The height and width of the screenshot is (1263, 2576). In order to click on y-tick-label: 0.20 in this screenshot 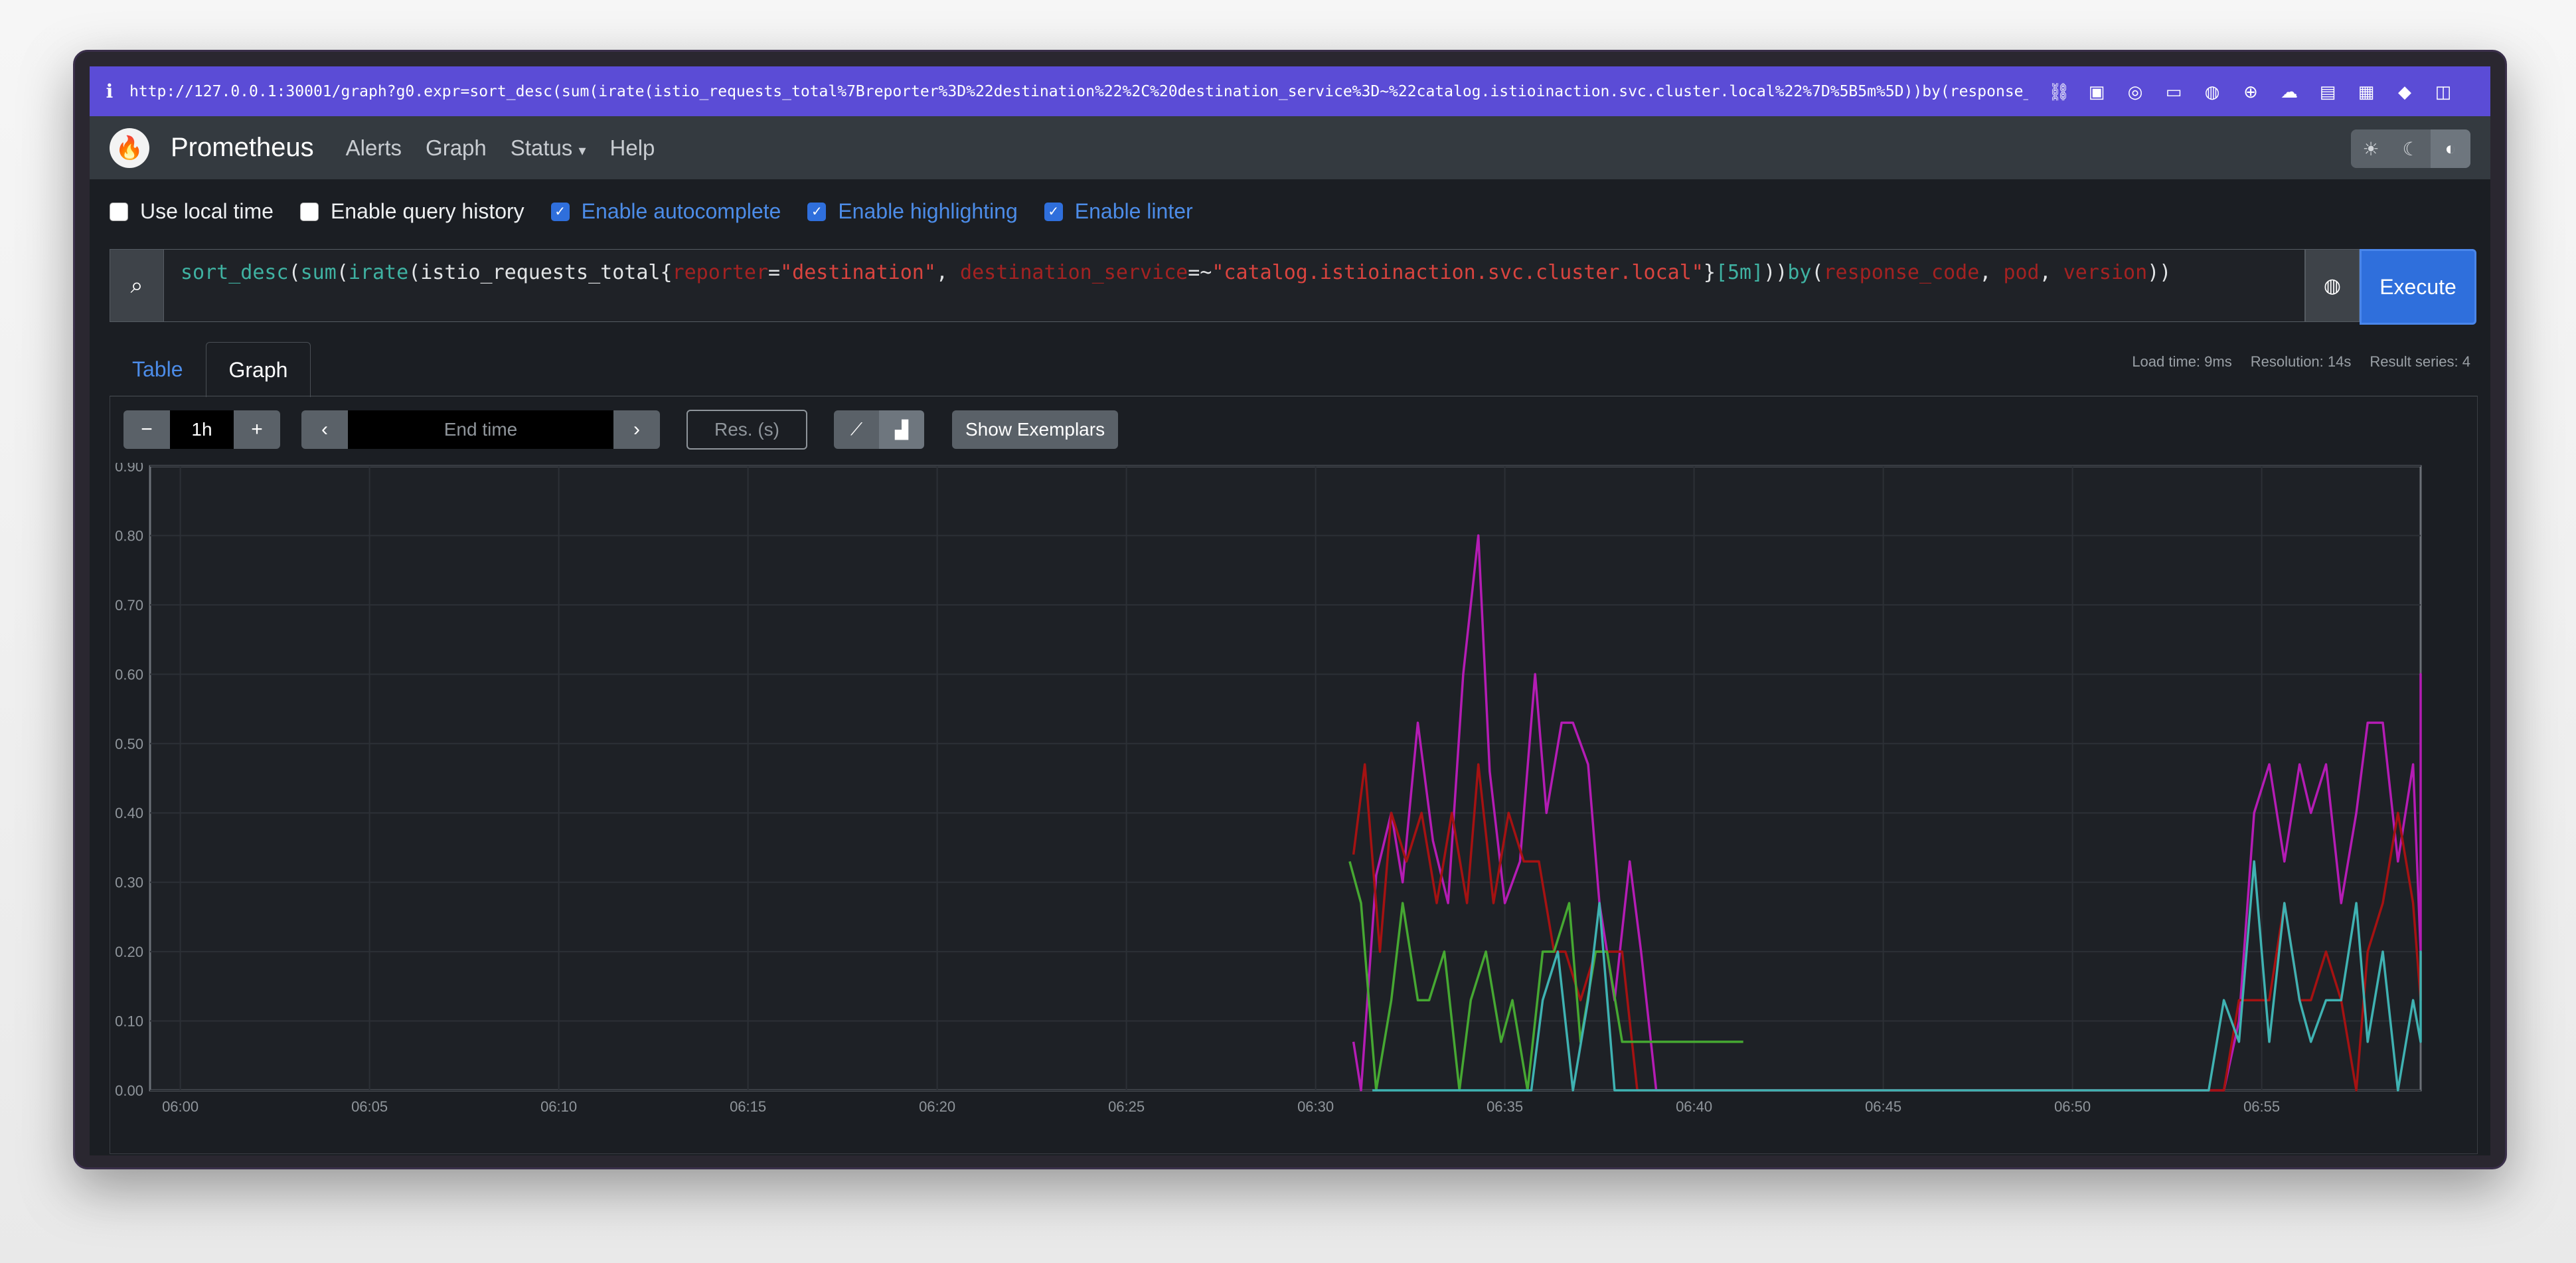, I will do `click(129, 952)`.